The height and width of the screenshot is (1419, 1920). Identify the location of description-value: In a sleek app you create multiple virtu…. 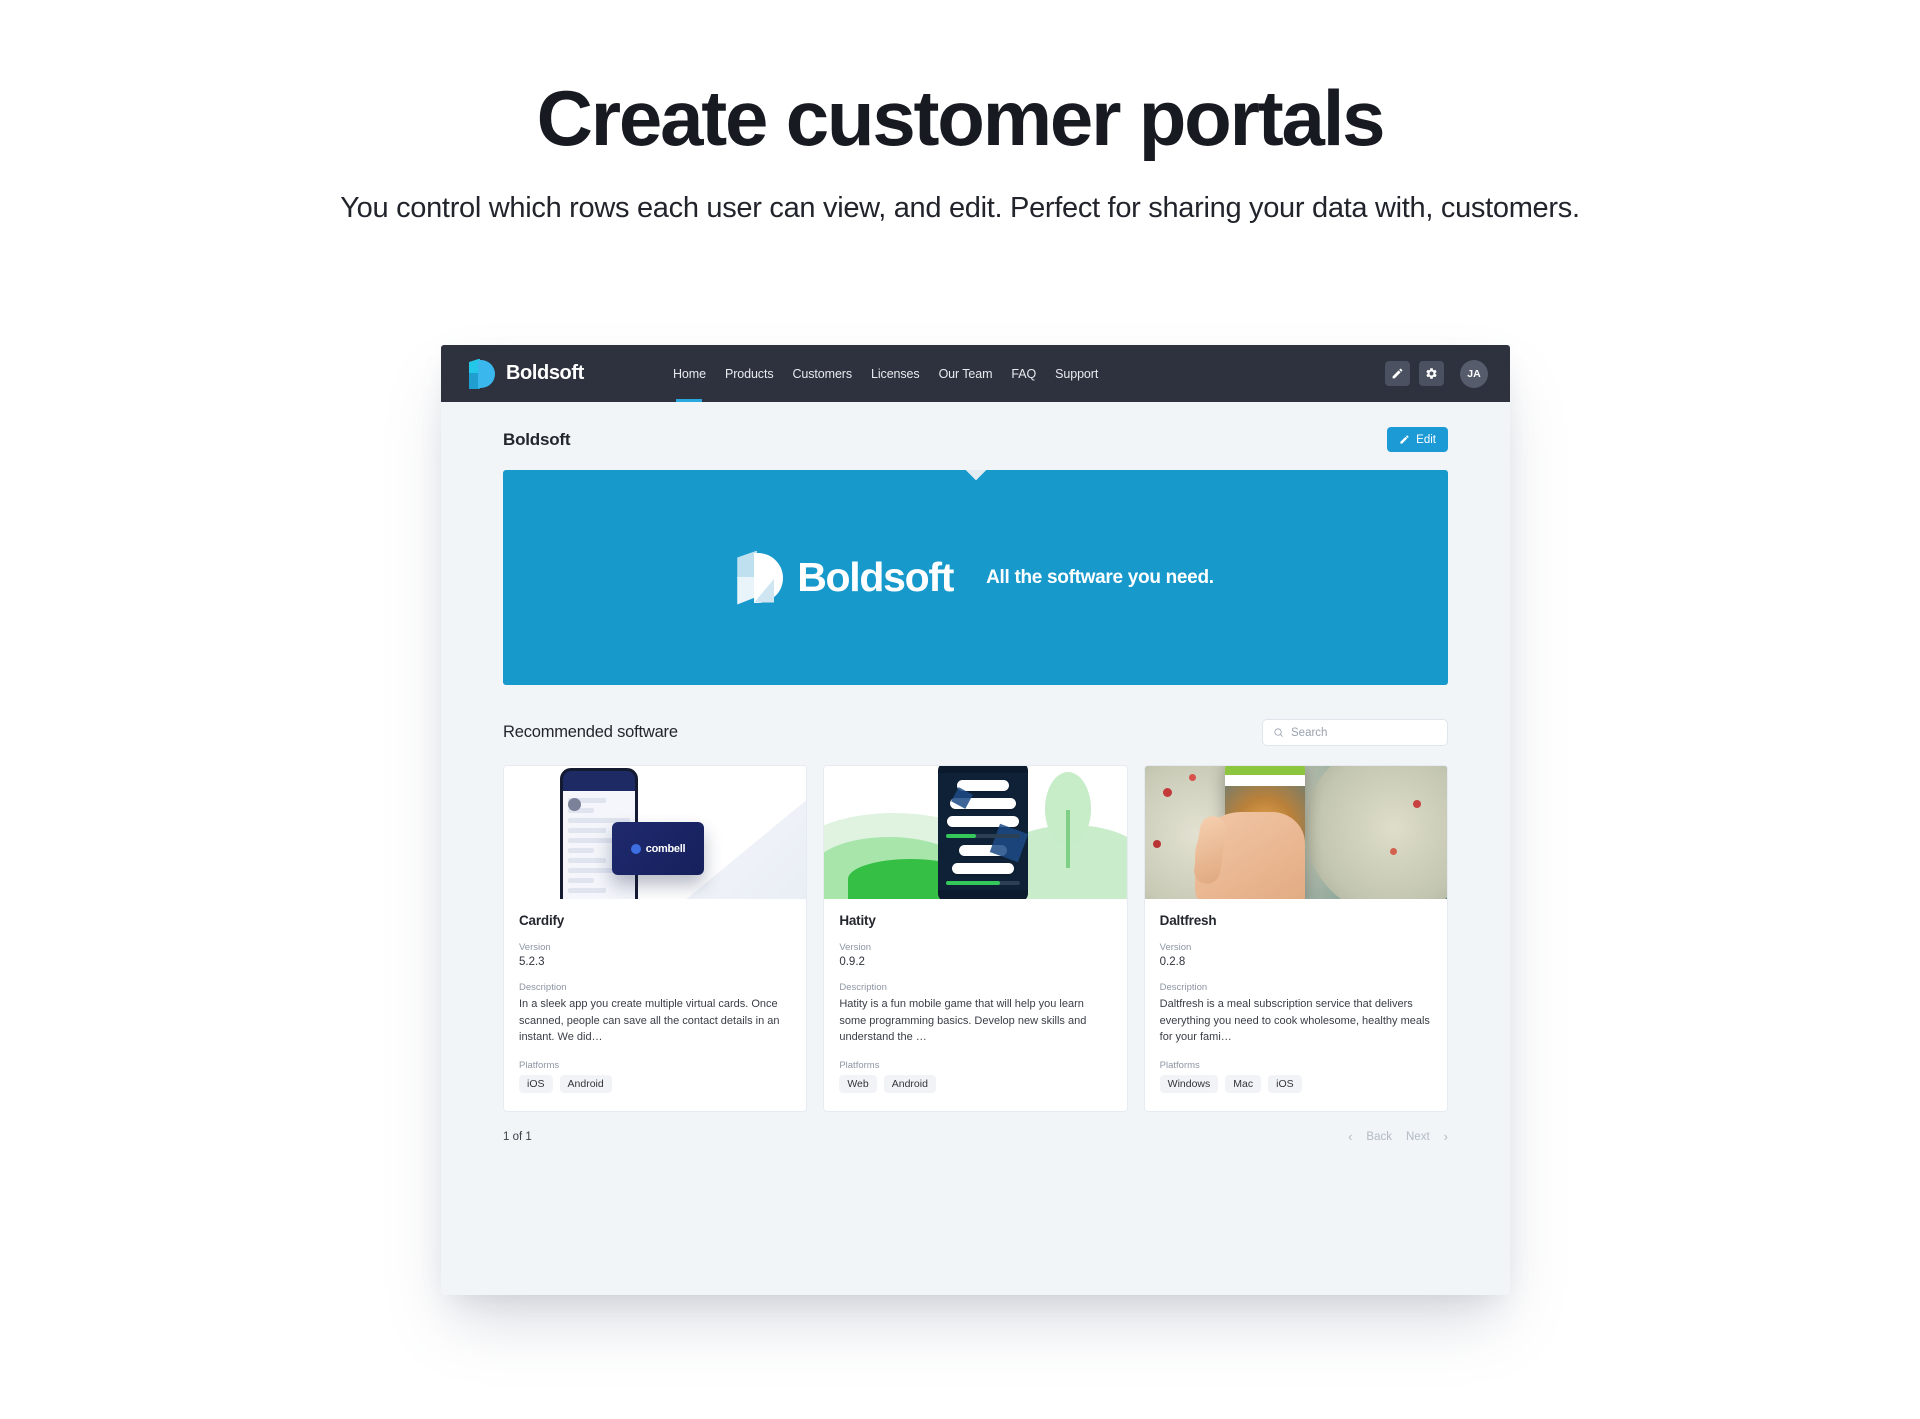
(649, 1021).